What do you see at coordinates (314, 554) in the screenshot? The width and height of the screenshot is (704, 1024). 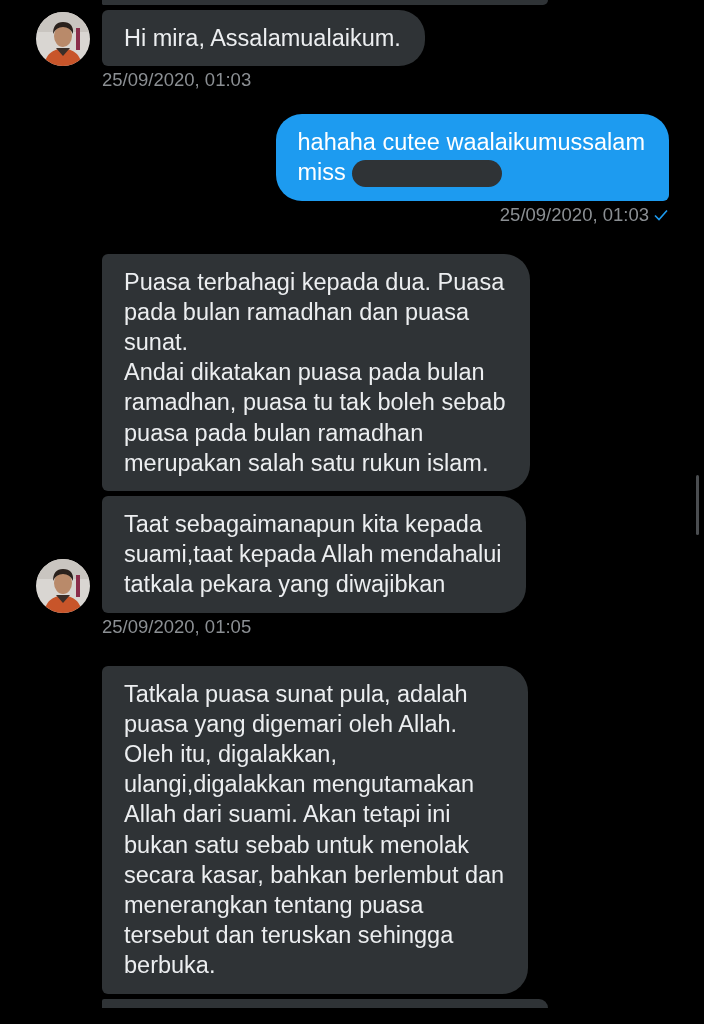 I see `message-bubble: Taat sebagaimanapun kita kepada suami,taat kepada Allah mendahalui tatkala pekara yang diwajibkan` at bounding box center [314, 554].